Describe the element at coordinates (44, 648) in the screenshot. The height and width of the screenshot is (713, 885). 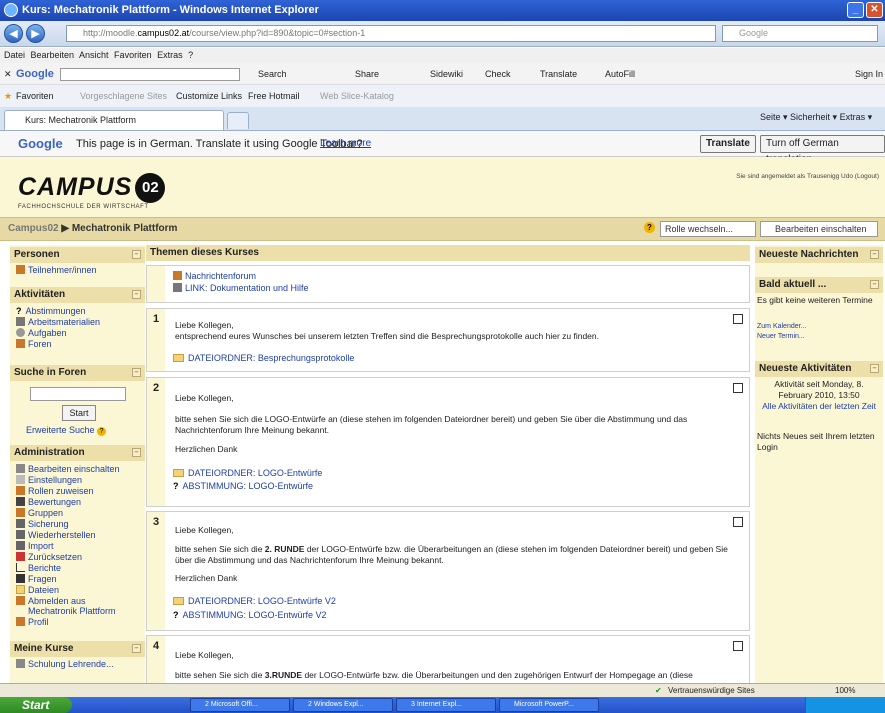
I see `block-mycourses-title: Meine Kurse` at that location.